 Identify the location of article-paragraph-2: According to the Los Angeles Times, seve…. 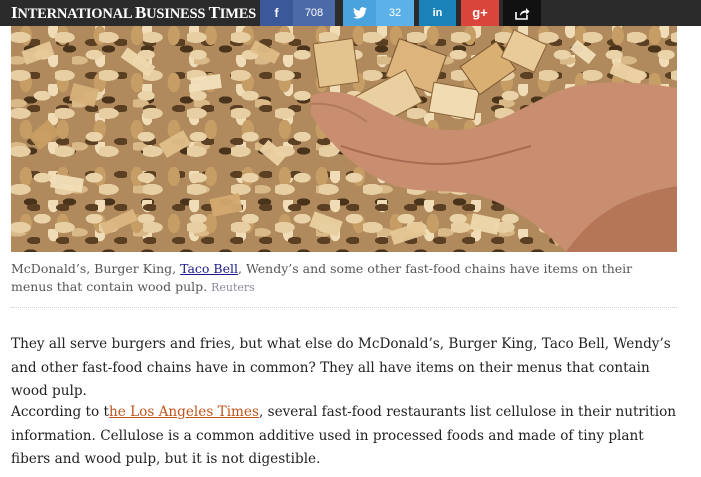
(344, 435).